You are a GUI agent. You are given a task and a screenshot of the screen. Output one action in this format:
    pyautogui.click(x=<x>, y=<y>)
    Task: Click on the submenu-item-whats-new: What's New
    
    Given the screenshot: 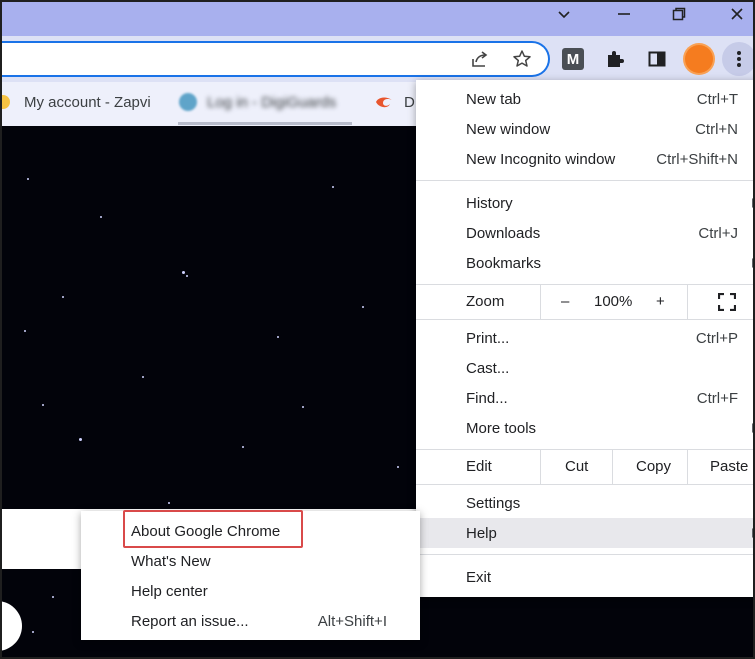 What is the action you would take?
    pyautogui.click(x=250, y=562)
    